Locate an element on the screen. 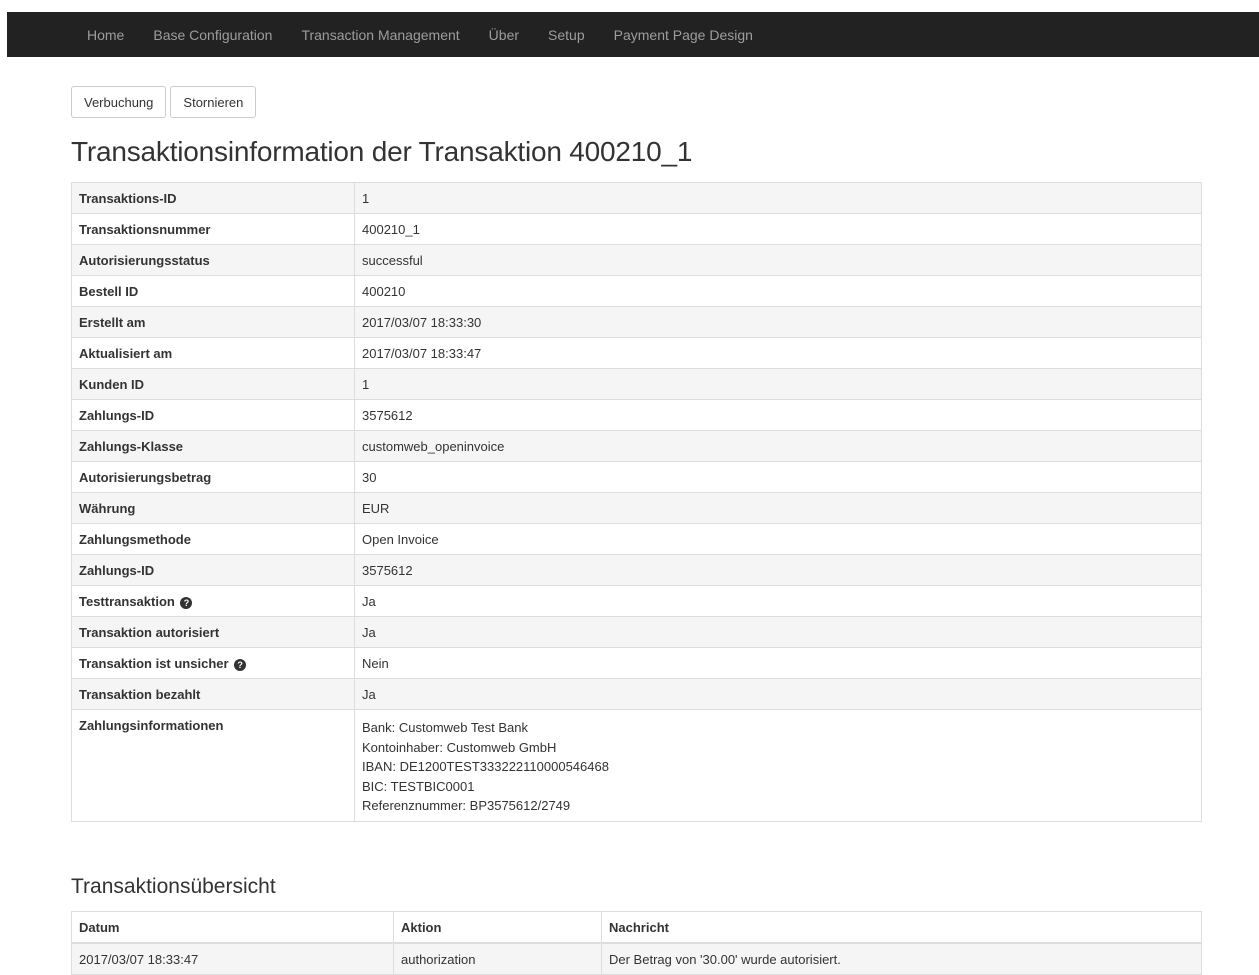 The width and height of the screenshot is (1259, 975). payment-info-account-holder: Kontoinhaber: Customweb GmbH is located at coordinates (459, 747).